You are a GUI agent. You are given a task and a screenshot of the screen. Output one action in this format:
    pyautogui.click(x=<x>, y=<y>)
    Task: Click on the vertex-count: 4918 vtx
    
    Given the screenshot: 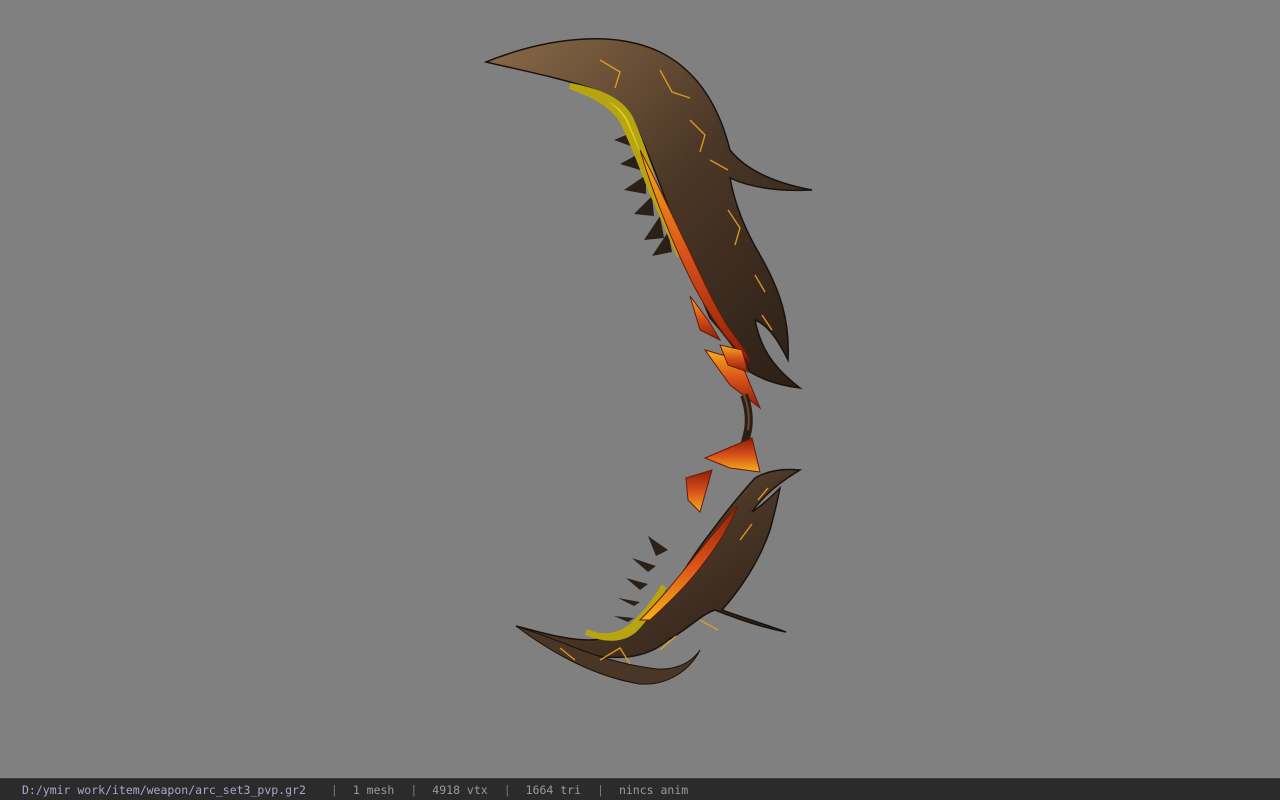 What is the action you would take?
    pyautogui.click(x=460, y=789)
    